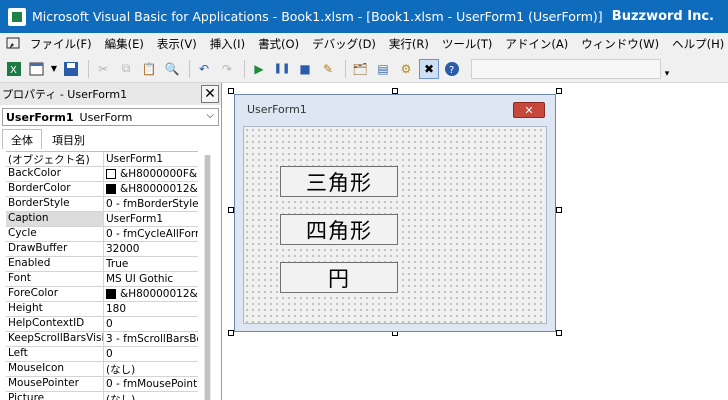 The image size is (728, 400). I want to click on copy-icon: ⧉, so click(126, 69).